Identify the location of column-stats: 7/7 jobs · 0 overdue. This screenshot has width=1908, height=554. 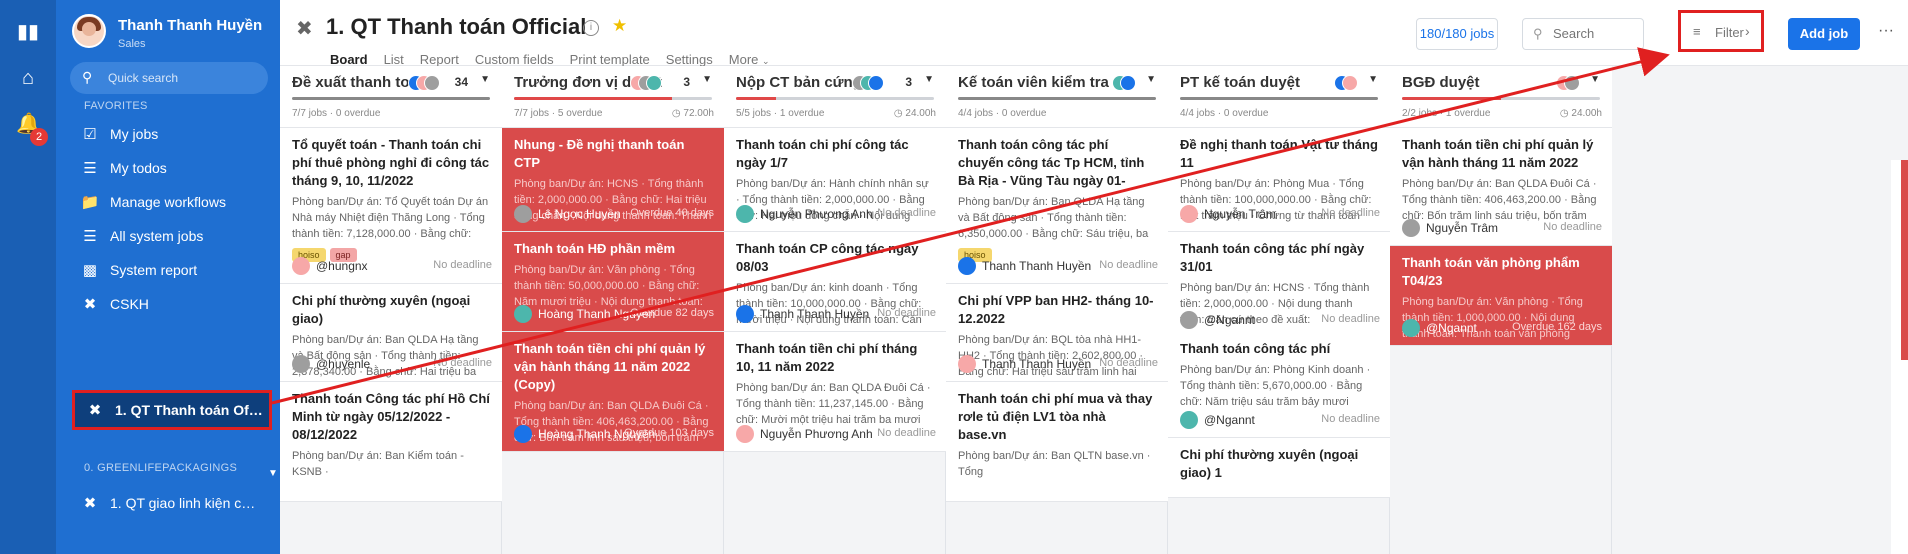
(336, 113).